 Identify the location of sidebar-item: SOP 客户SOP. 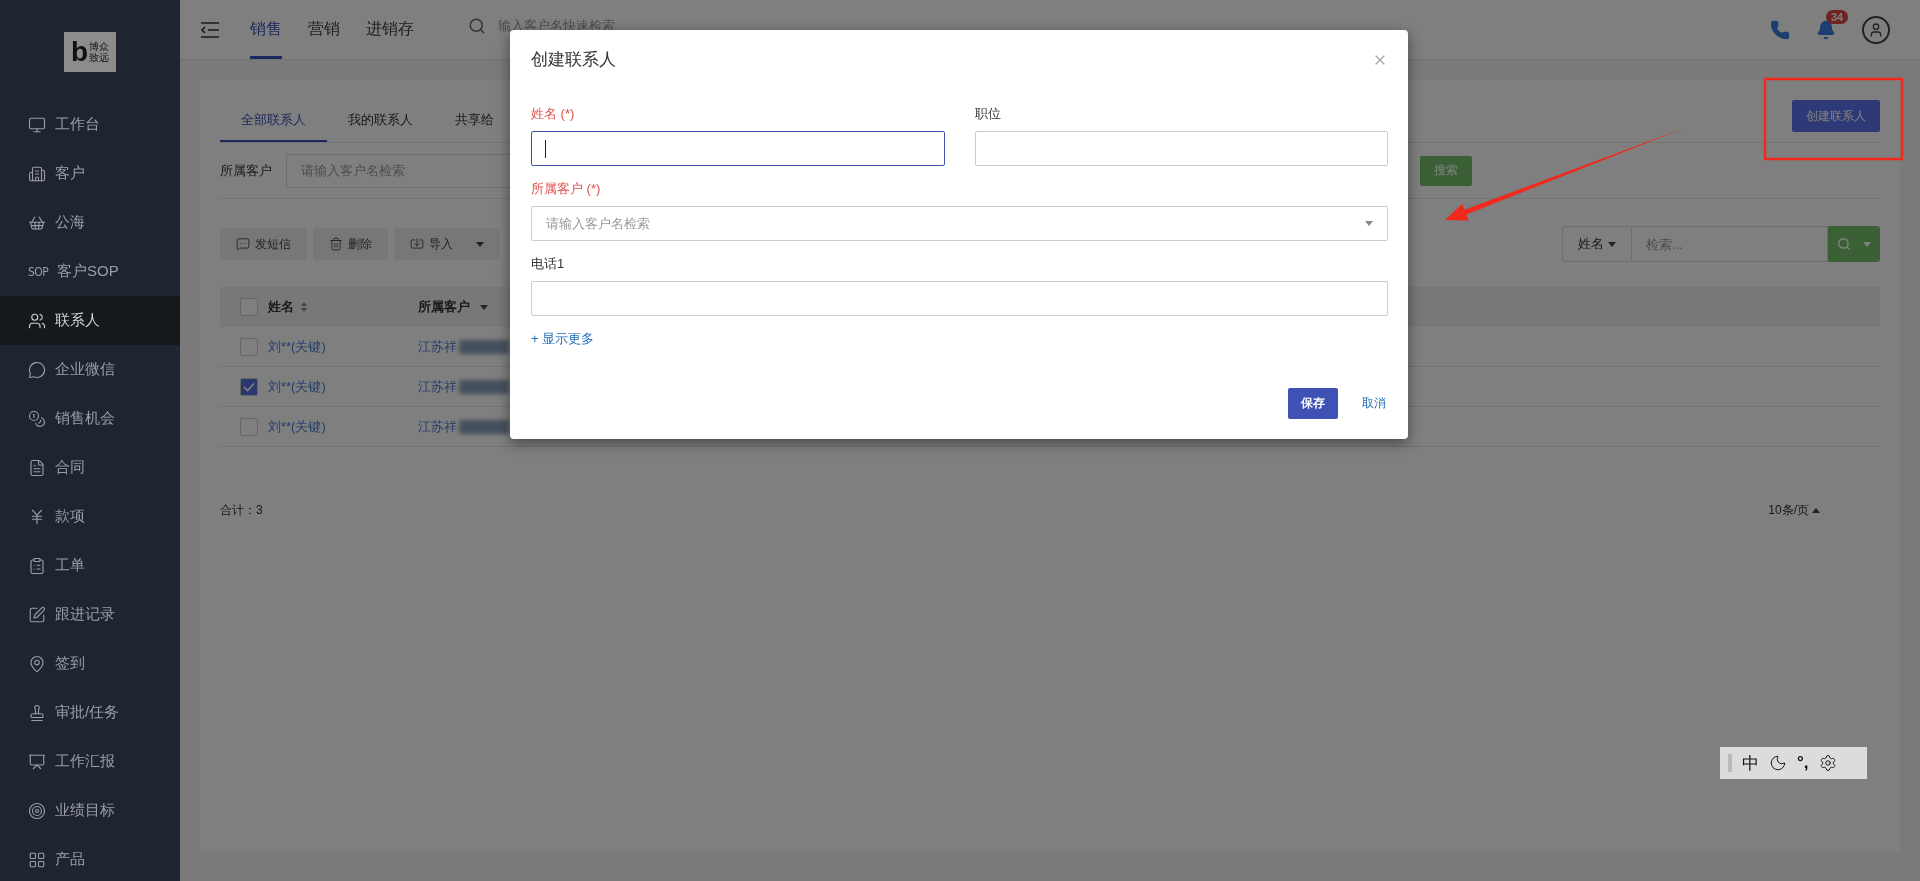
(90, 271).